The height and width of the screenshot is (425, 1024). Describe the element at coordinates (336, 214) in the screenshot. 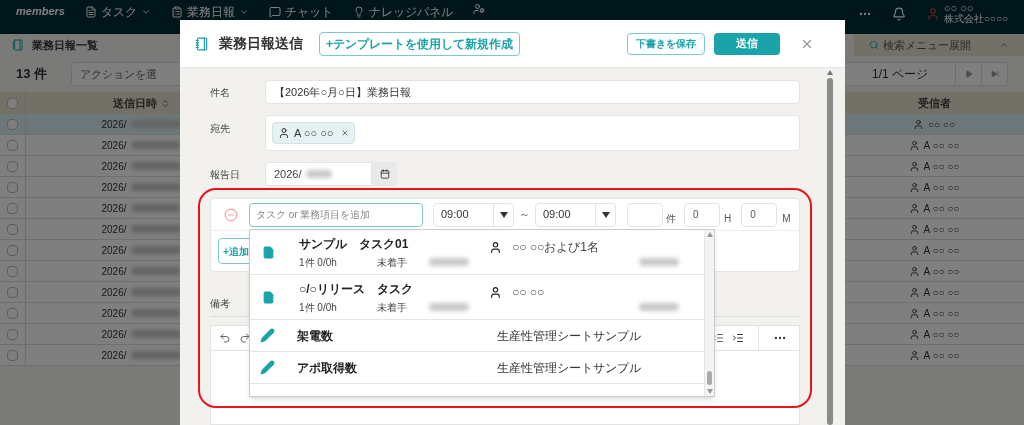

I see `task-search-field: タスク or 業務項目を追加` at that location.